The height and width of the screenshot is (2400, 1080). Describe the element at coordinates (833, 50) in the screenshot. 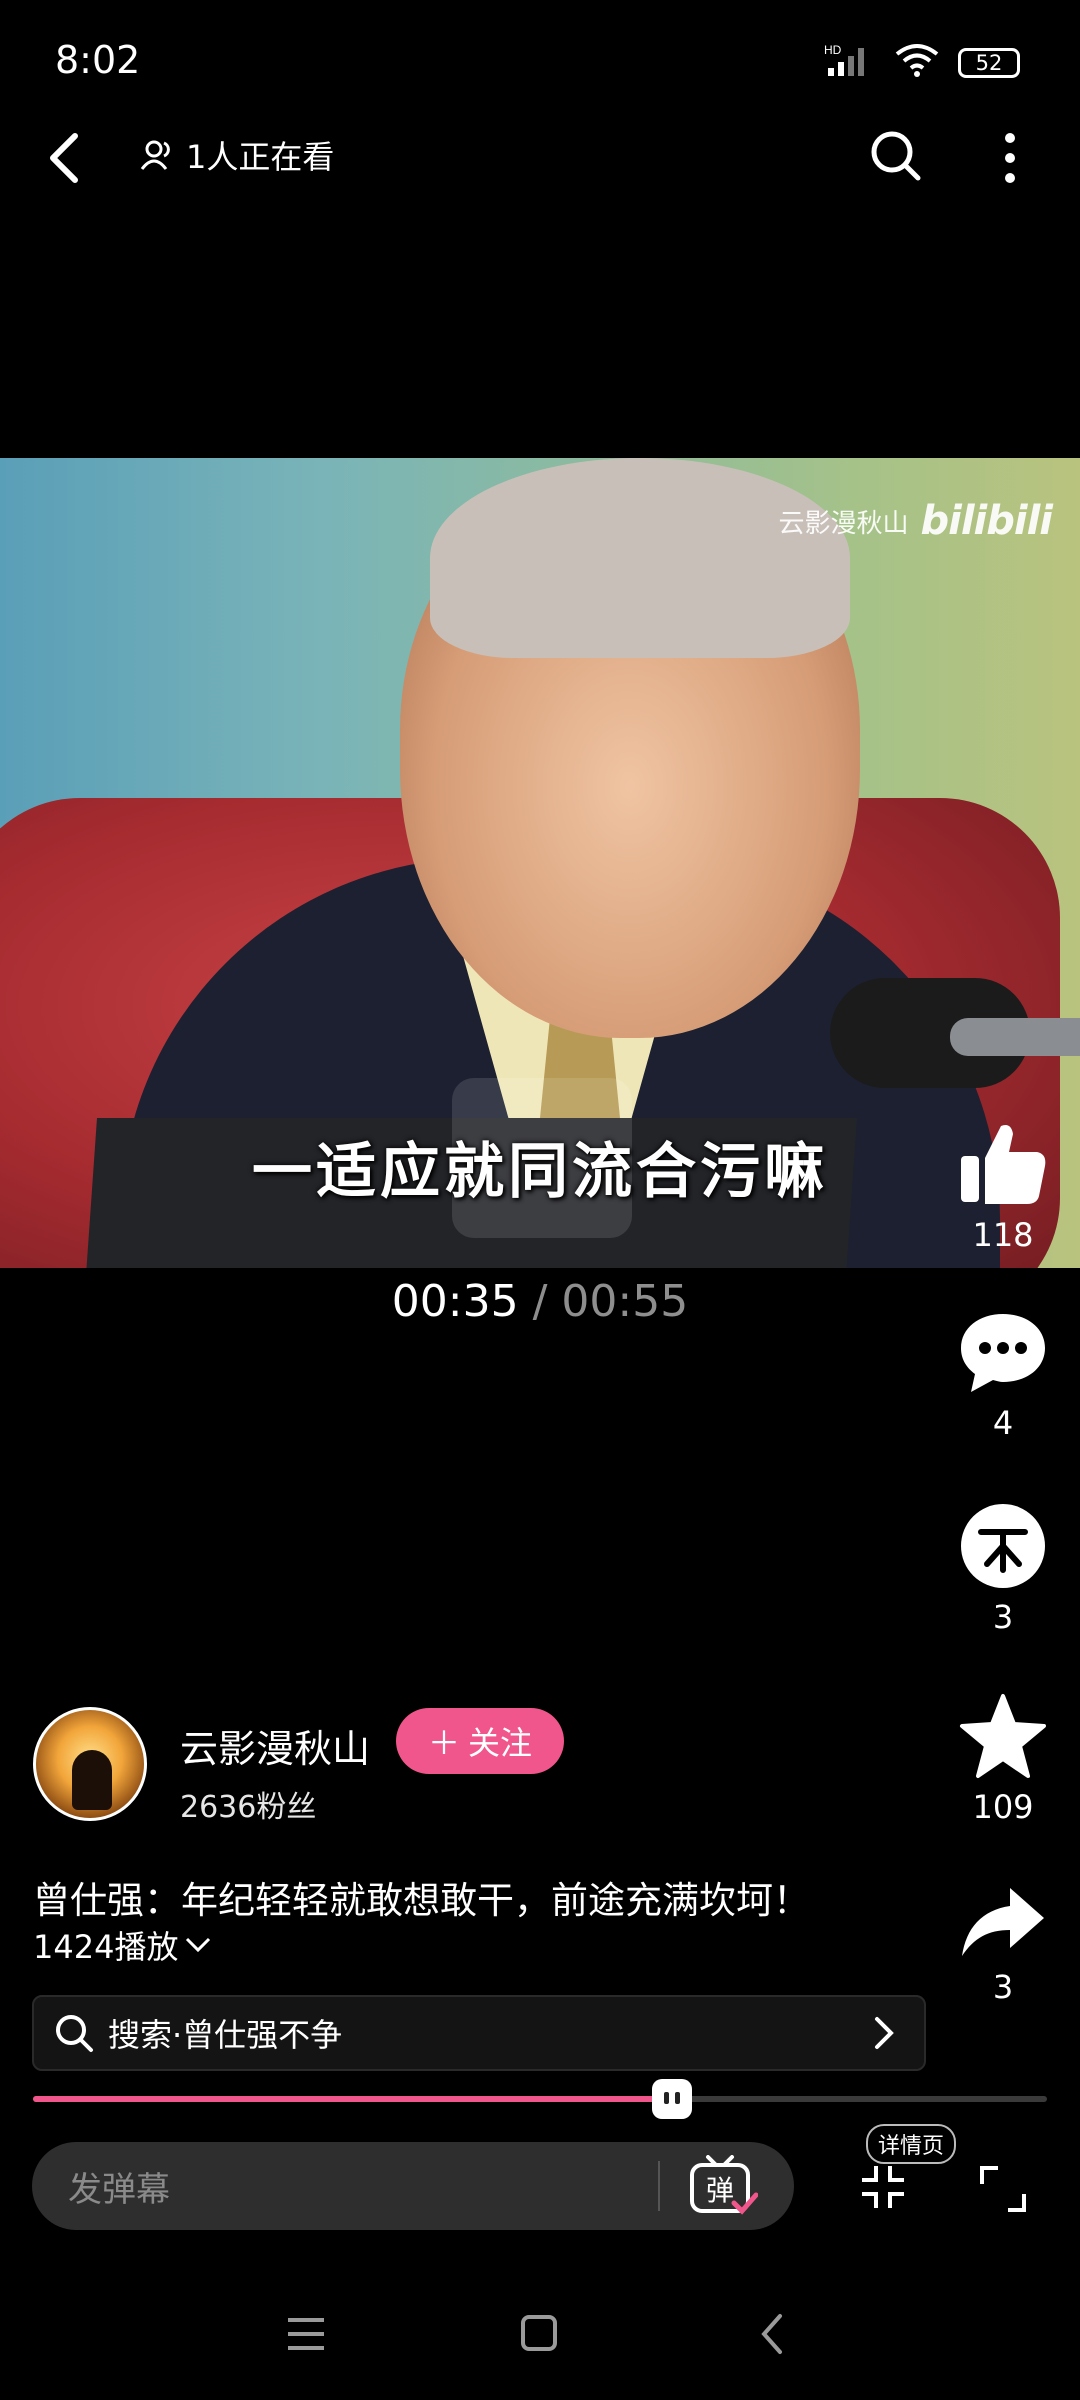

I see `network-label: HD` at that location.